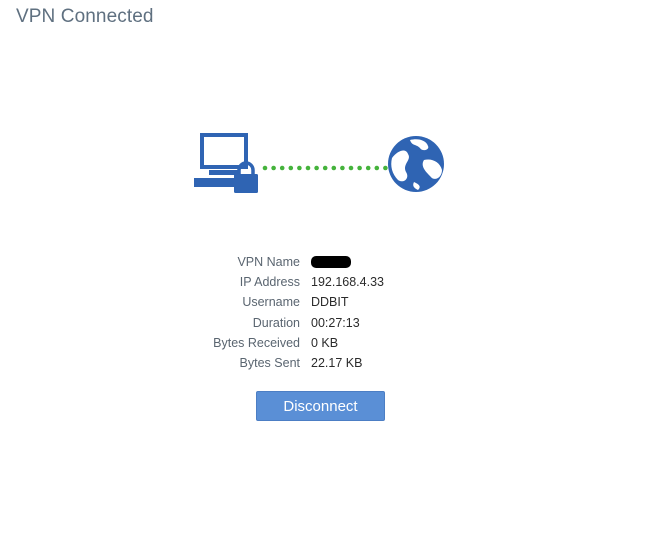 The image size is (650, 535). Describe the element at coordinates (337, 363) in the screenshot. I see `bytes-sent-value: 22.17 KB` at that location.